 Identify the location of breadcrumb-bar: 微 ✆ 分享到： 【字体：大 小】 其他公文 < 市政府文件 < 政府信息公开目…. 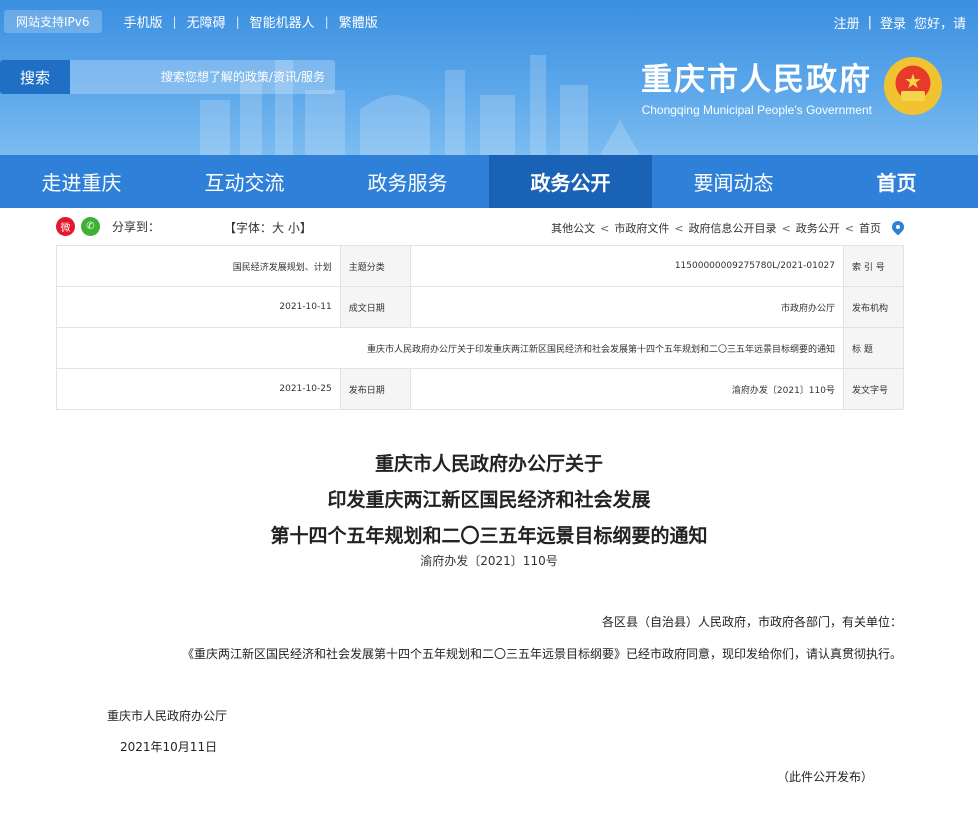
(480, 227).